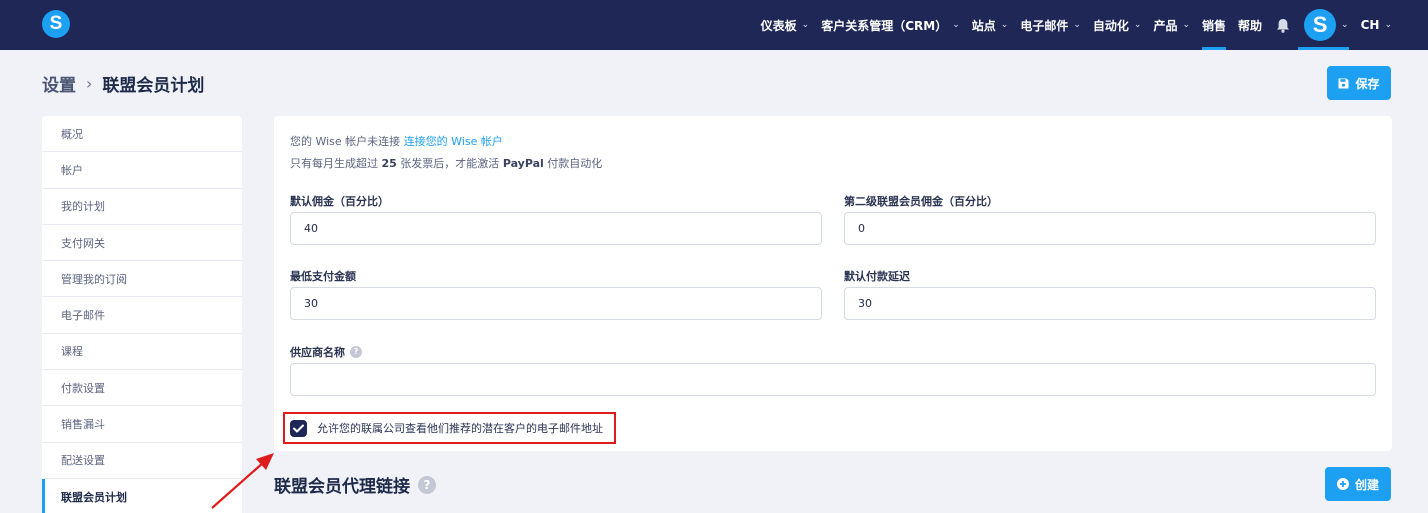 The image size is (1428, 513). I want to click on default-commission-input, so click(556, 228).